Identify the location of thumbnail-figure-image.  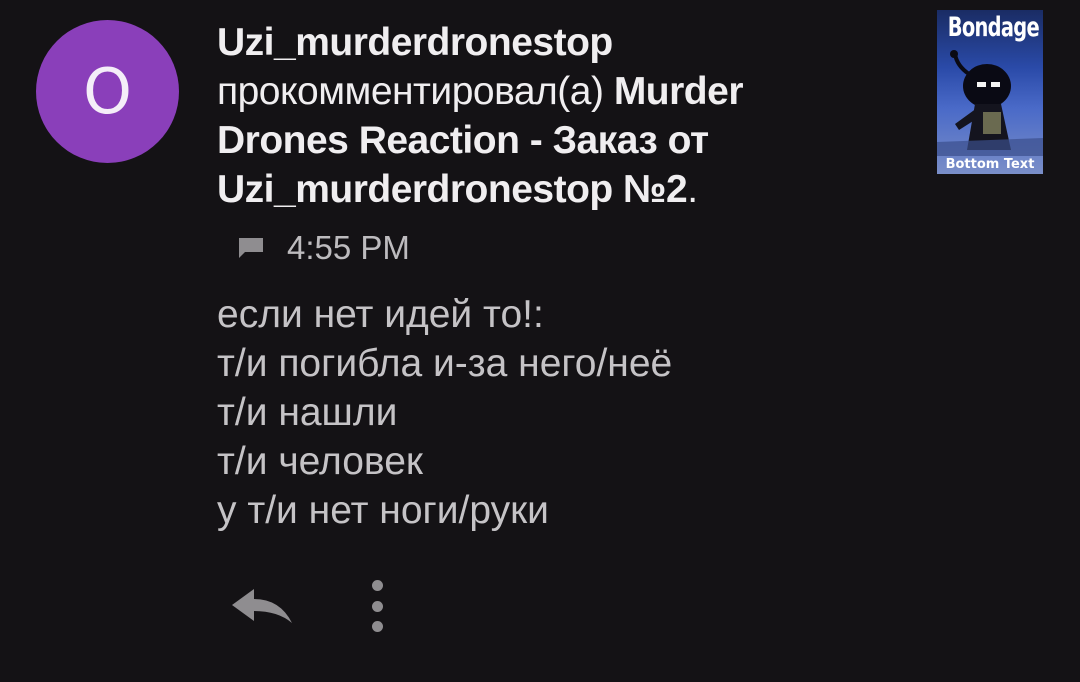
(990, 103).